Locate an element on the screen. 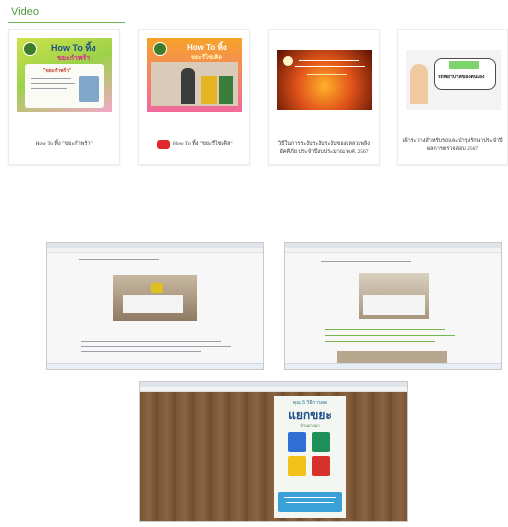 The image size is (508, 527). video-section-title: Video is located at coordinates (25, 12).